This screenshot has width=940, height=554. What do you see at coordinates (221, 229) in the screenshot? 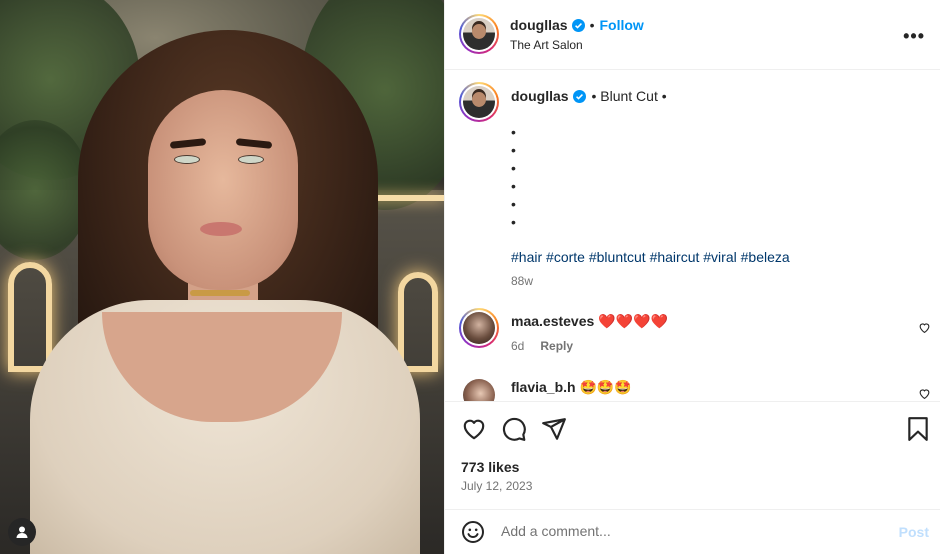
I see `model-lips` at bounding box center [221, 229].